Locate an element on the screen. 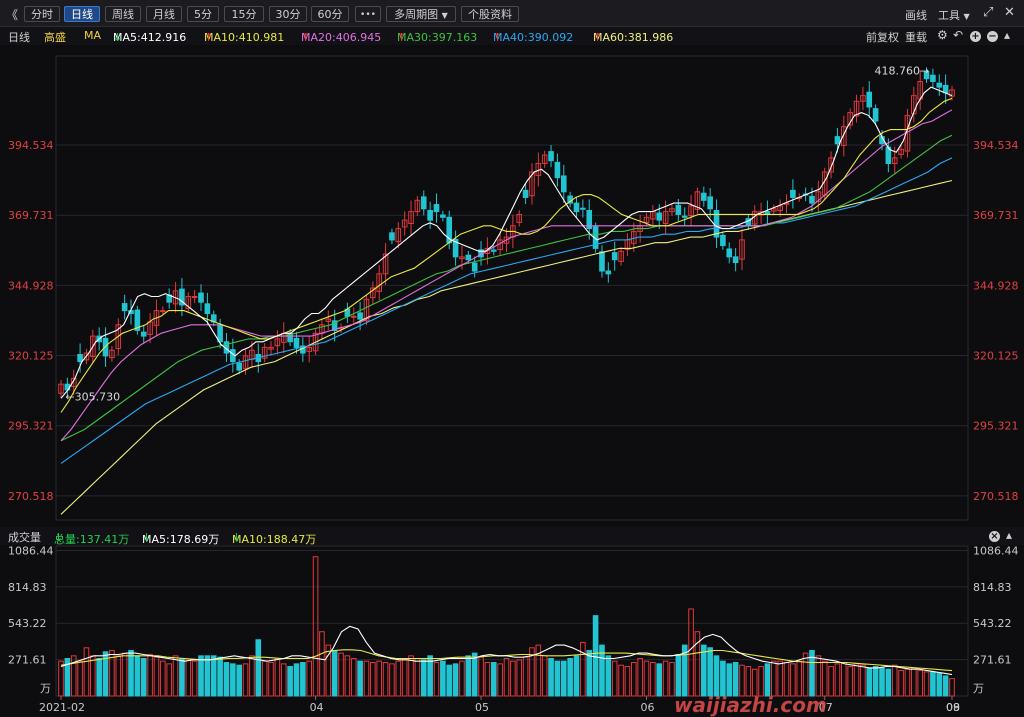  low-annotation: ←305.730 is located at coordinates (92, 396).